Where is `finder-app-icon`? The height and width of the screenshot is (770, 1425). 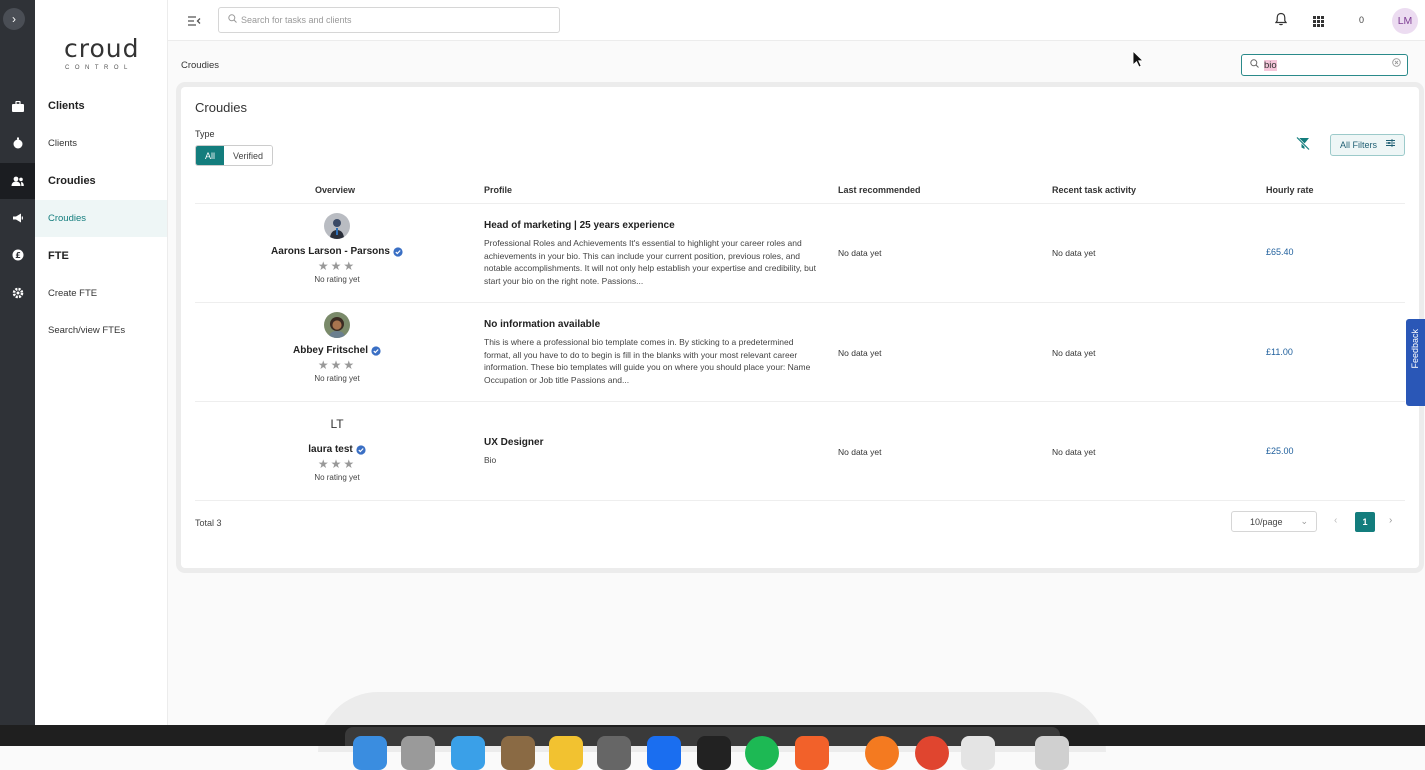
finder-app-icon is located at coordinates (370, 753).